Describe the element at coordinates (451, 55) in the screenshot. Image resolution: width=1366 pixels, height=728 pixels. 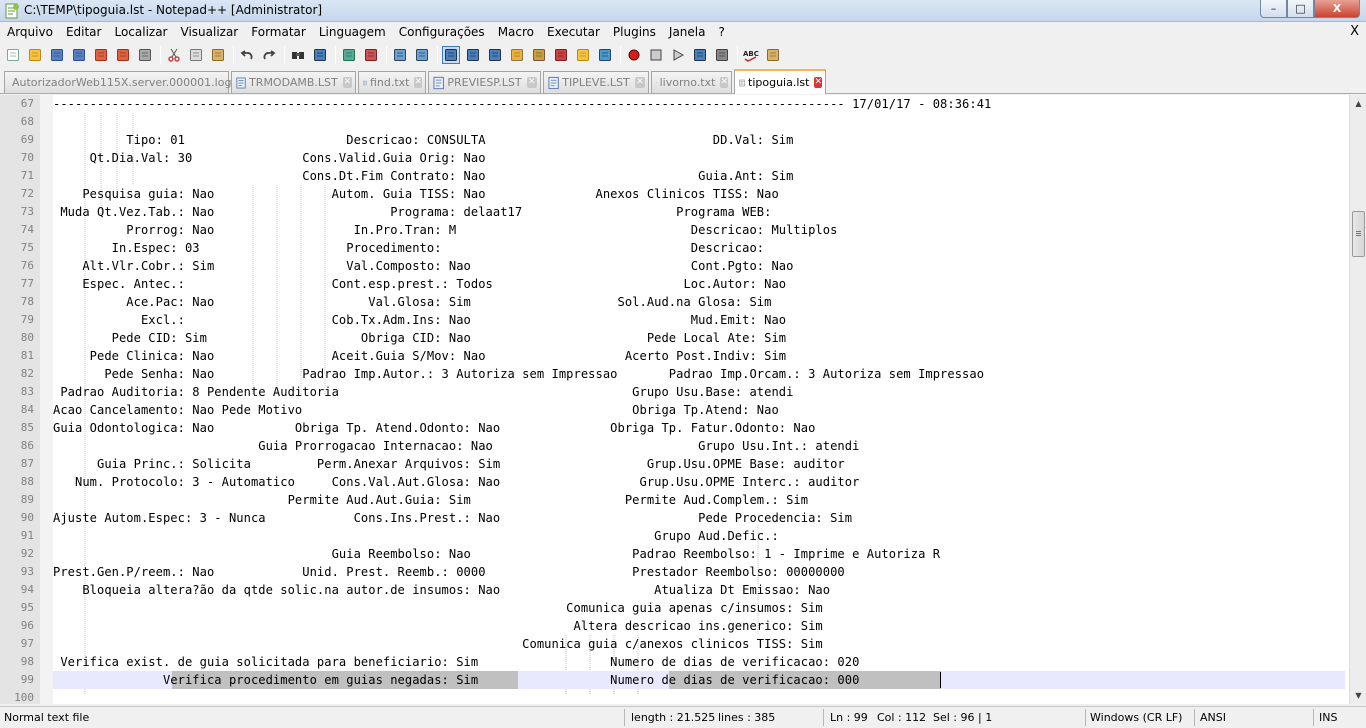
I see `word-wrap-icon` at that location.